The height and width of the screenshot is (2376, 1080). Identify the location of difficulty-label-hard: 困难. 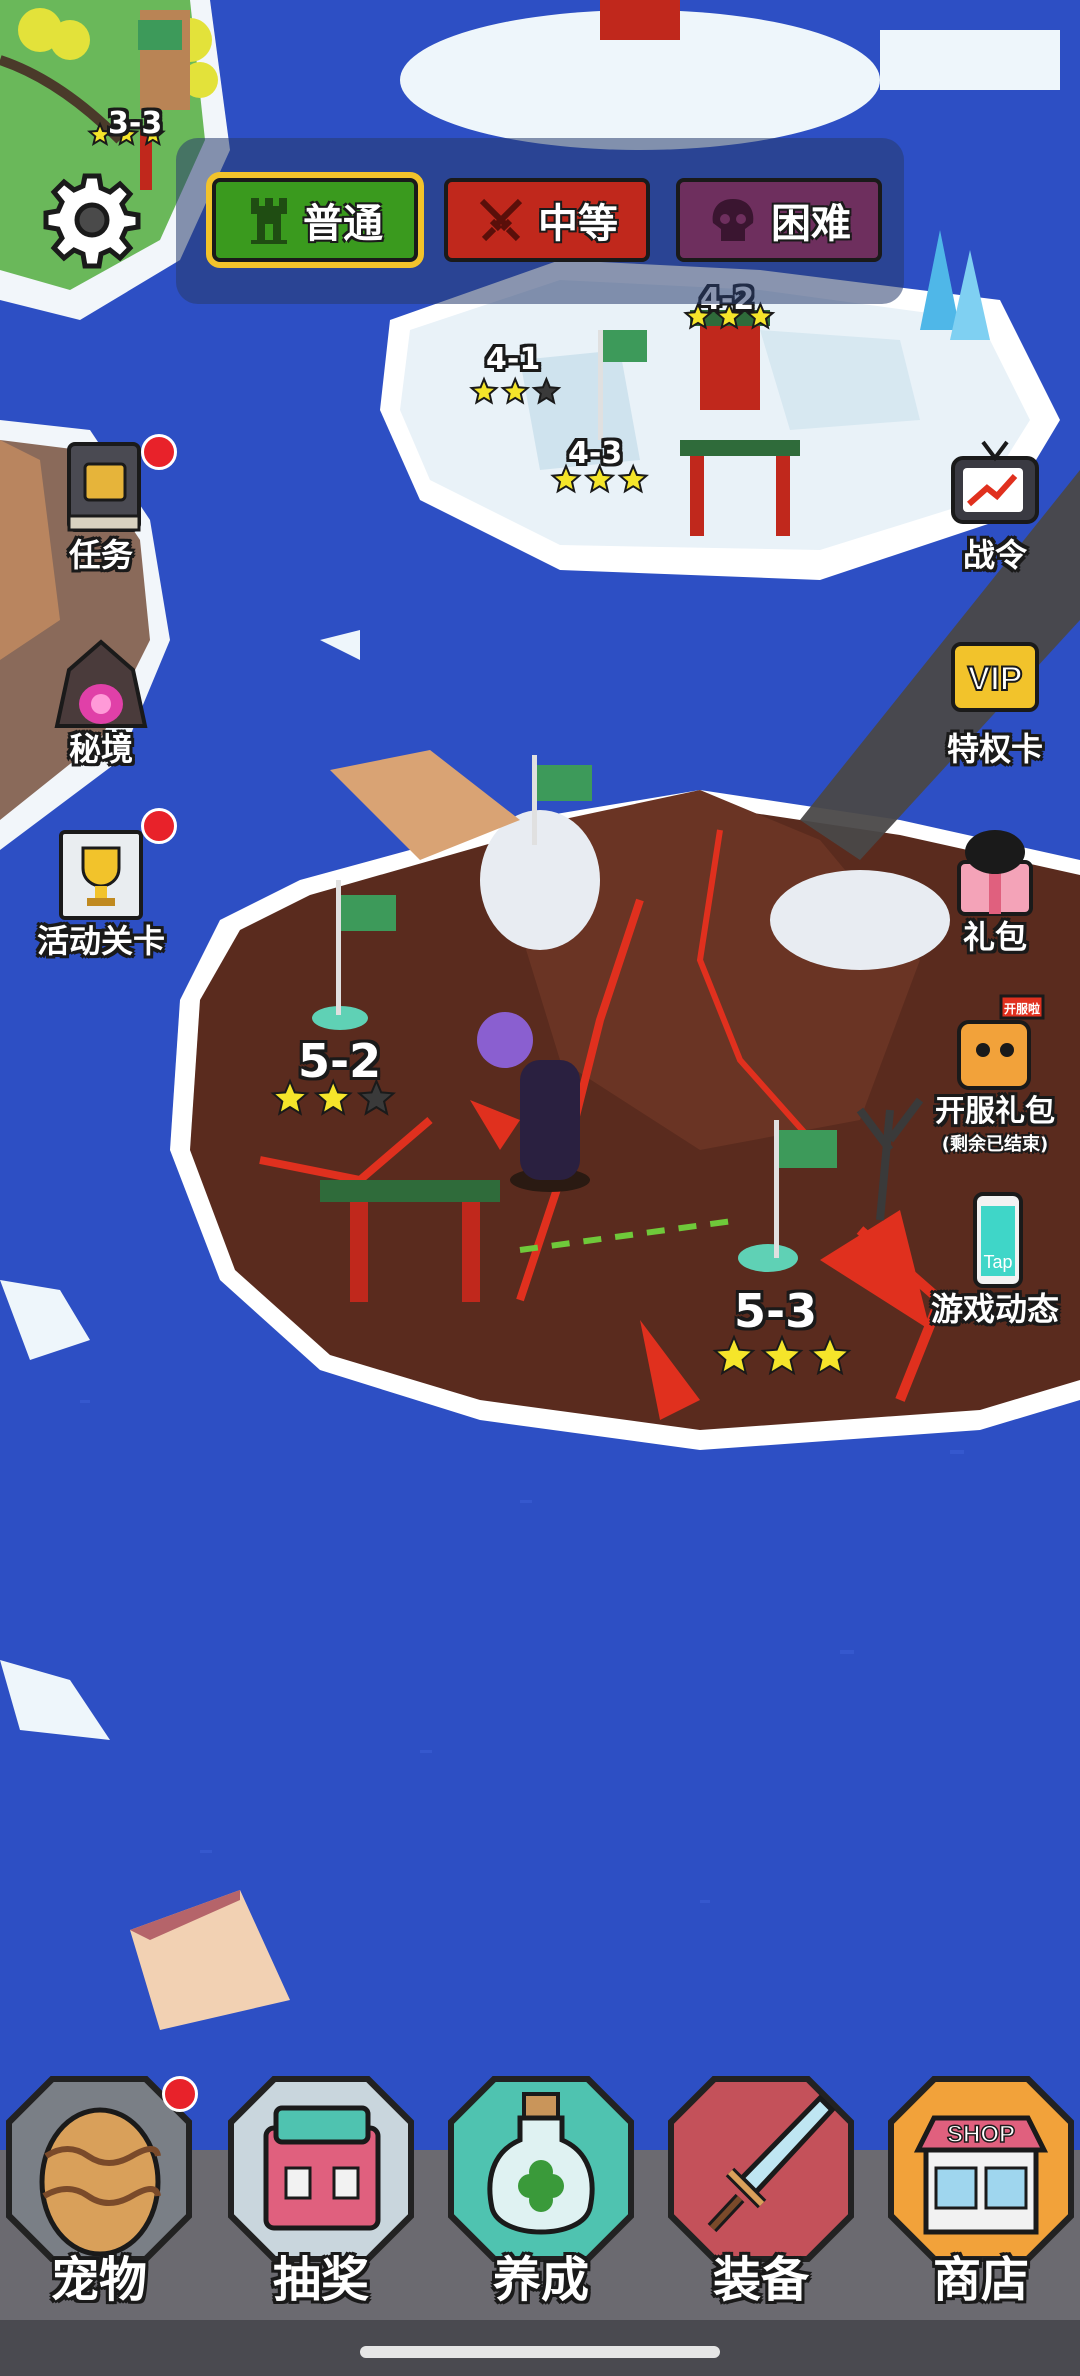
(811, 224).